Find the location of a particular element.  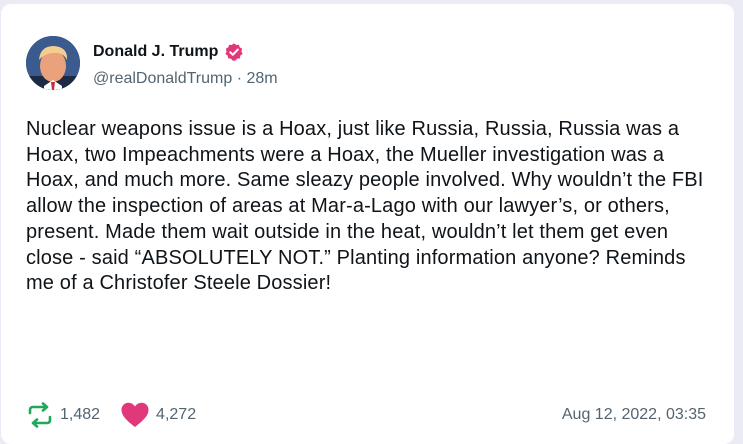

avatar-image is located at coordinates (53, 63).